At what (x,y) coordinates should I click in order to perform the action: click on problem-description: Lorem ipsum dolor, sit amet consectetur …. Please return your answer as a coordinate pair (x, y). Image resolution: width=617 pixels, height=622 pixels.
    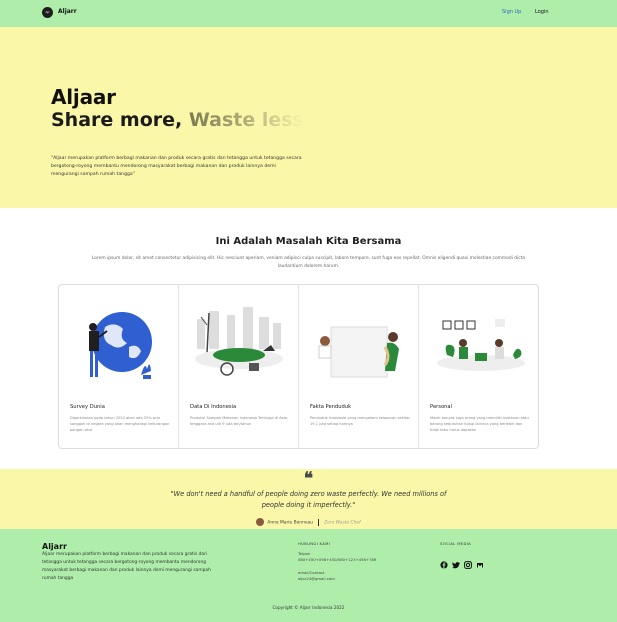
    Looking at the image, I should click on (308, 262).